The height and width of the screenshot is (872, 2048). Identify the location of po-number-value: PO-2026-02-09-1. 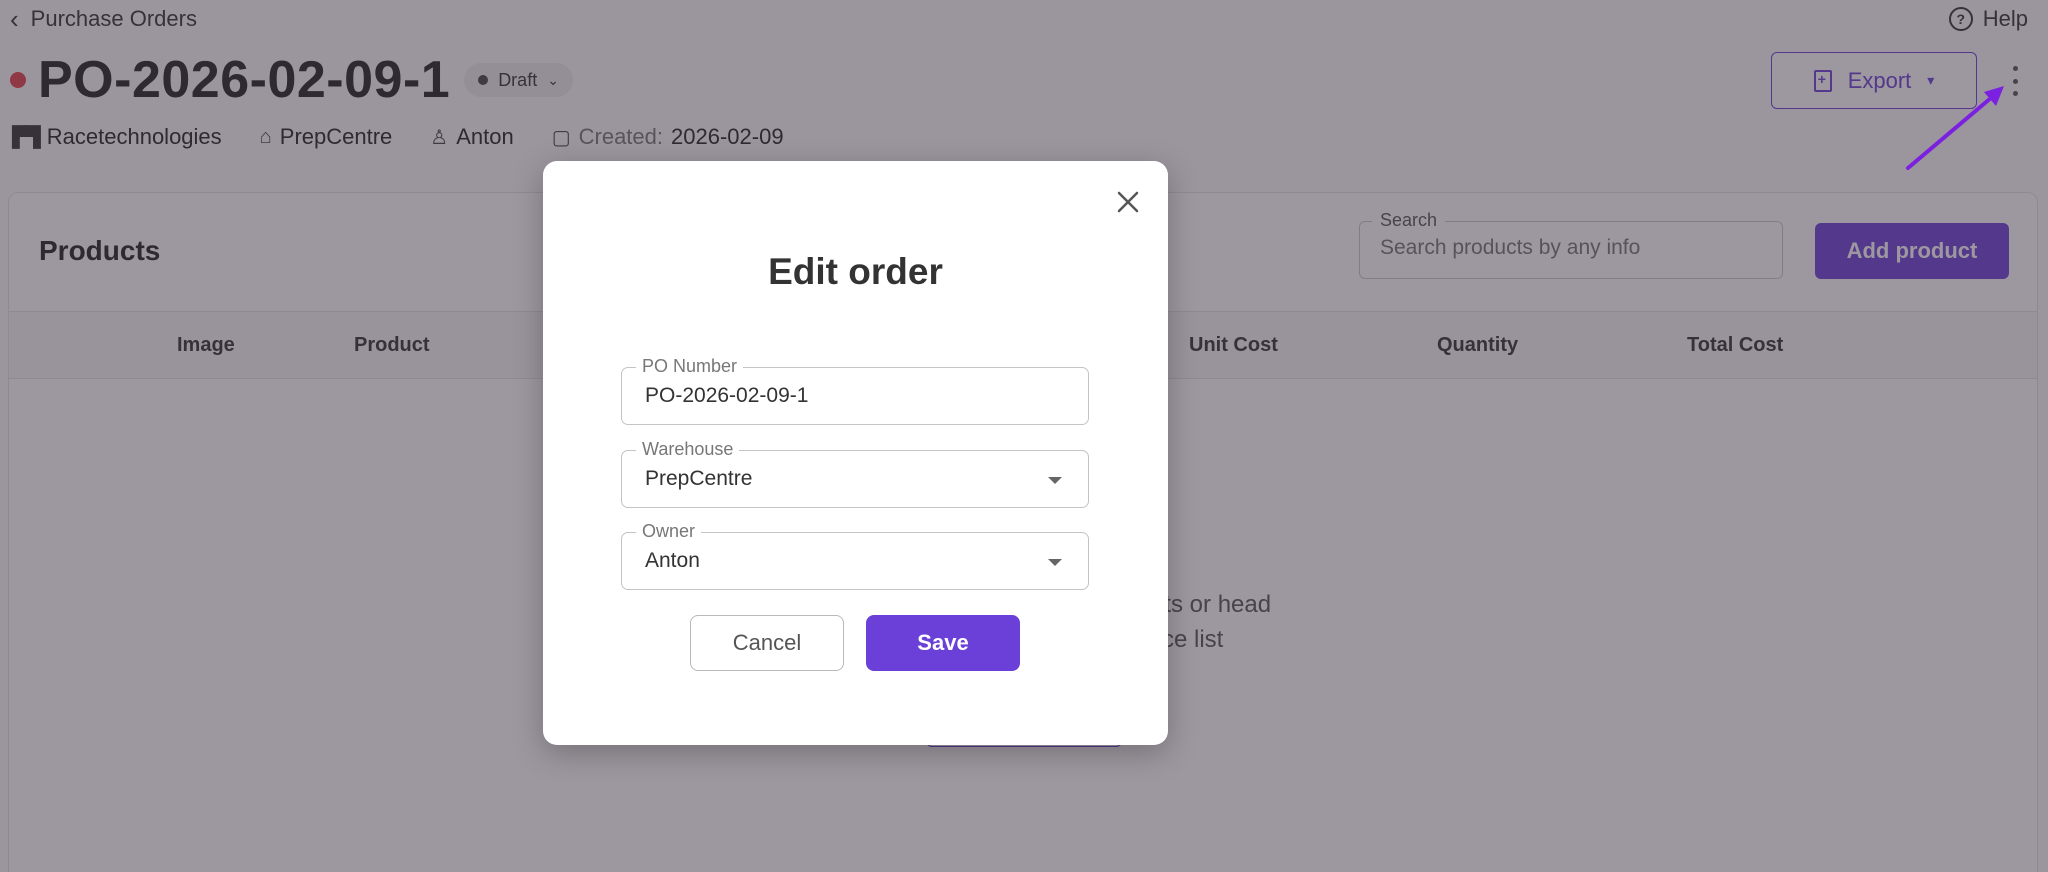
(726, 396).